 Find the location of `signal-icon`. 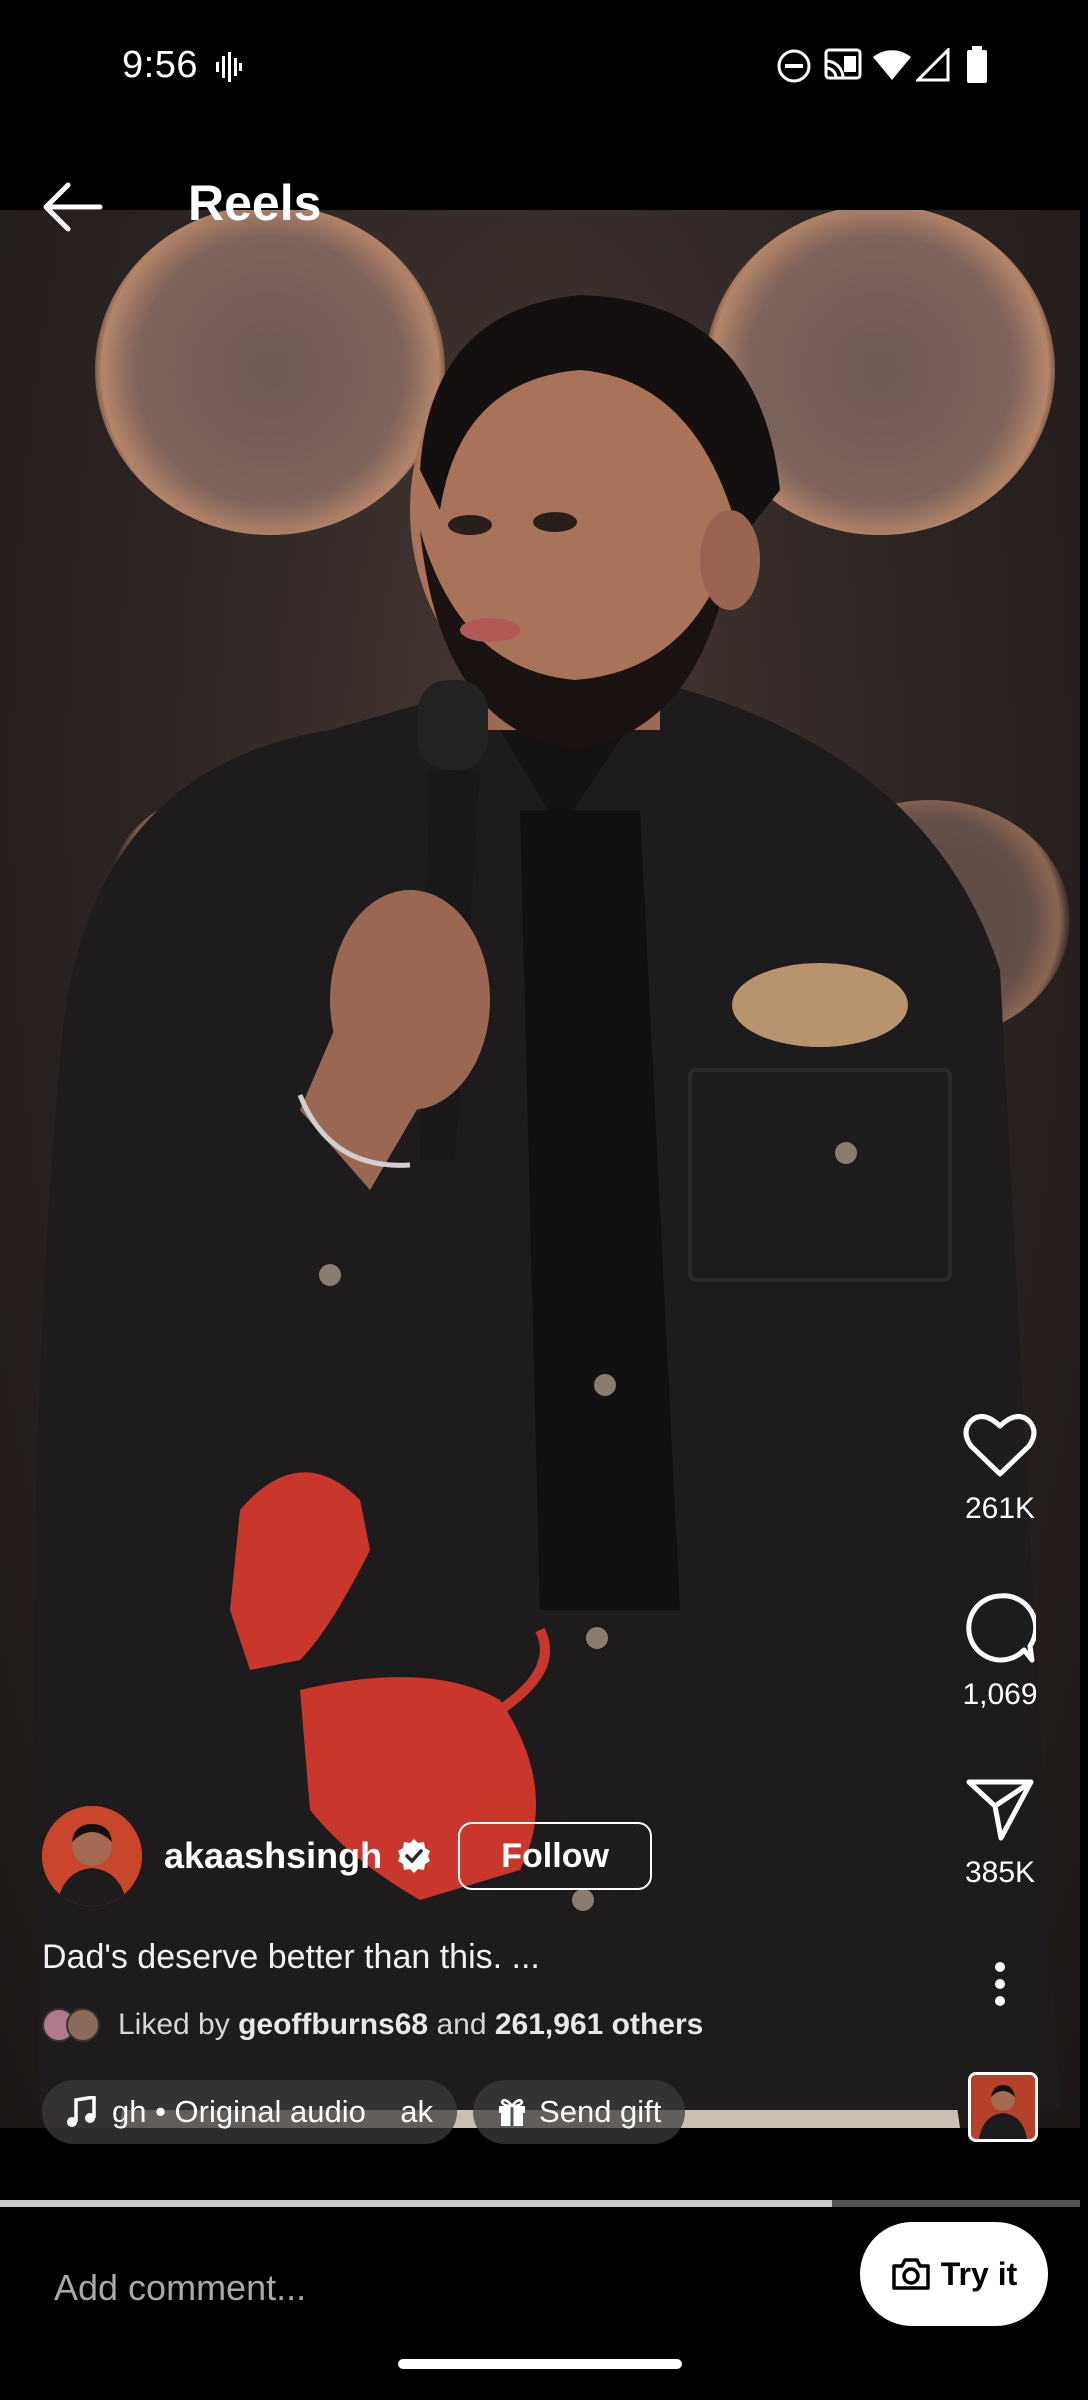

signal-icon is located at coordinates (933, 65).